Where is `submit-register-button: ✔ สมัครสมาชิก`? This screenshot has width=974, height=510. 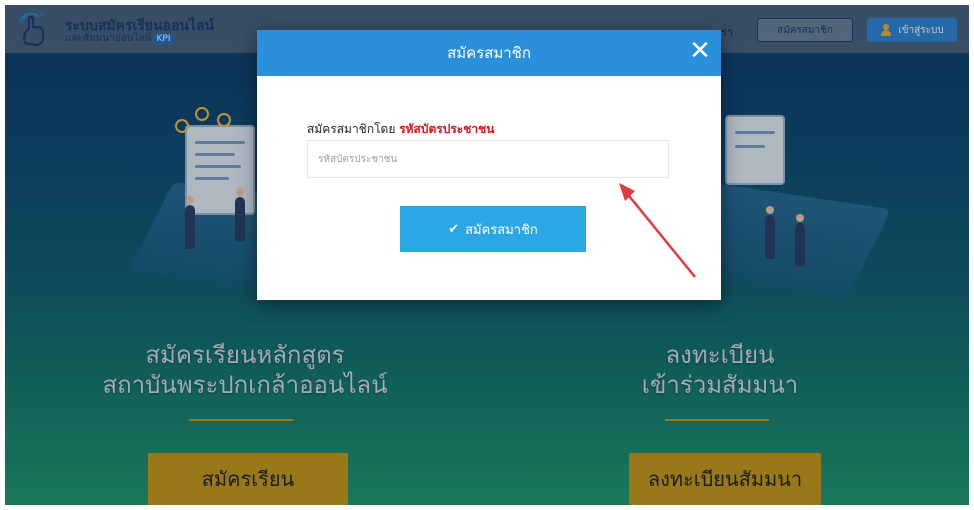 submit-register-button: ✔ สมัครสมาชิก is located at coordinates (493, 229).